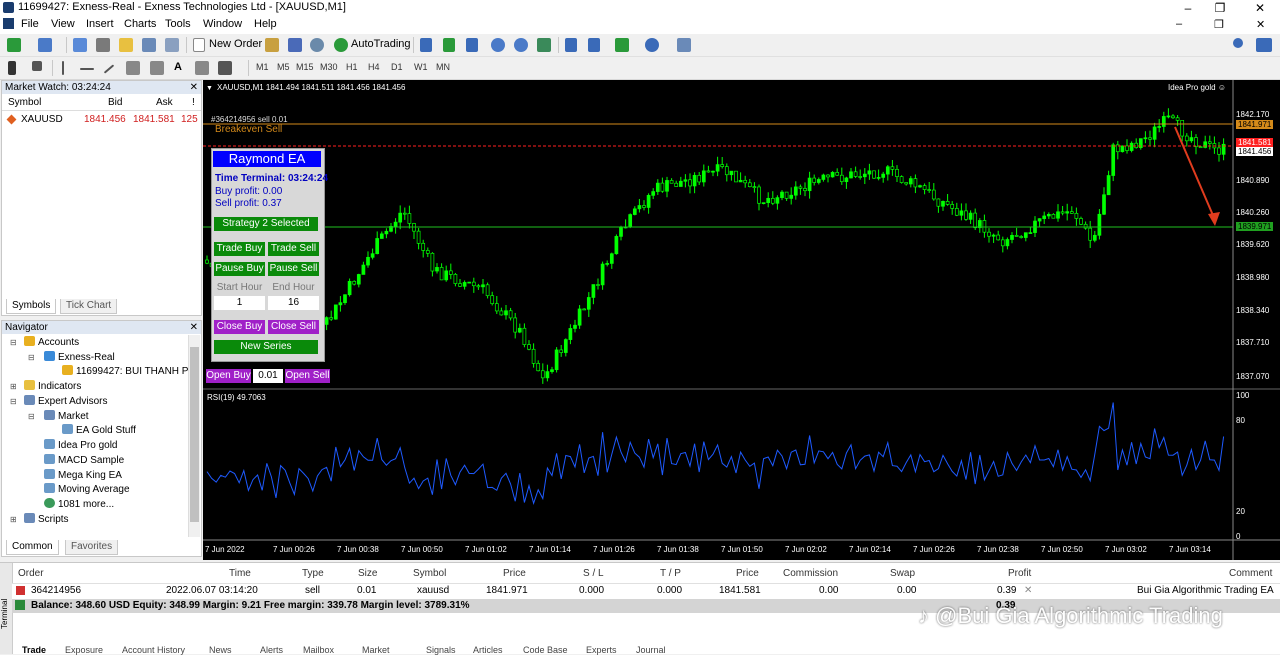  I want to click on strategy-tester-icon, so click(172, 45).